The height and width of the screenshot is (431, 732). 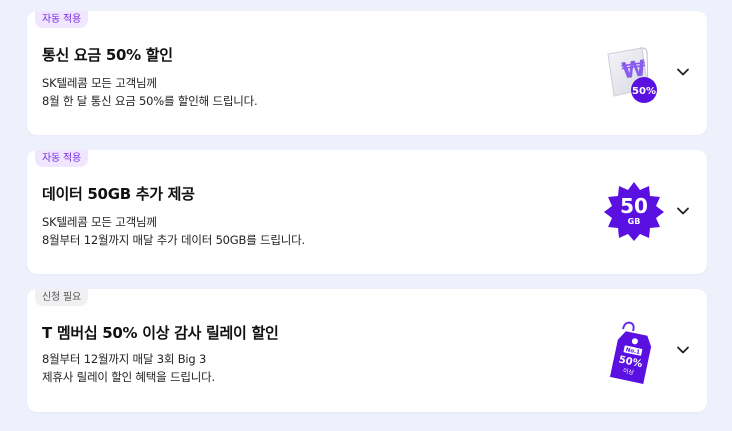 I want to click on benefit-description-line: 8월부터 12월까지 매달 추가 데이터 50GB를 드립니다., so click(x=174, y=240).